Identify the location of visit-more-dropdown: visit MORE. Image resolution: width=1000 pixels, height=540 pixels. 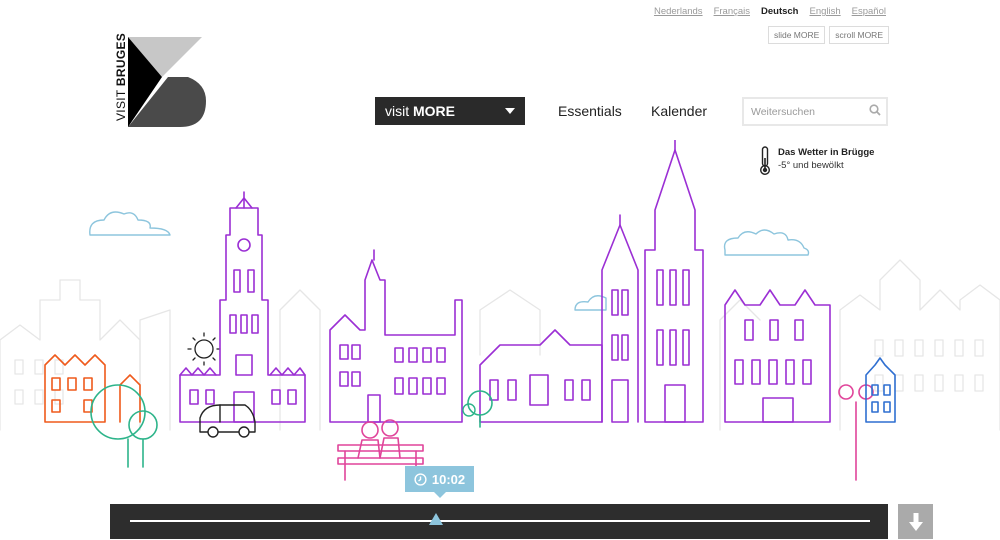
(450, 111).